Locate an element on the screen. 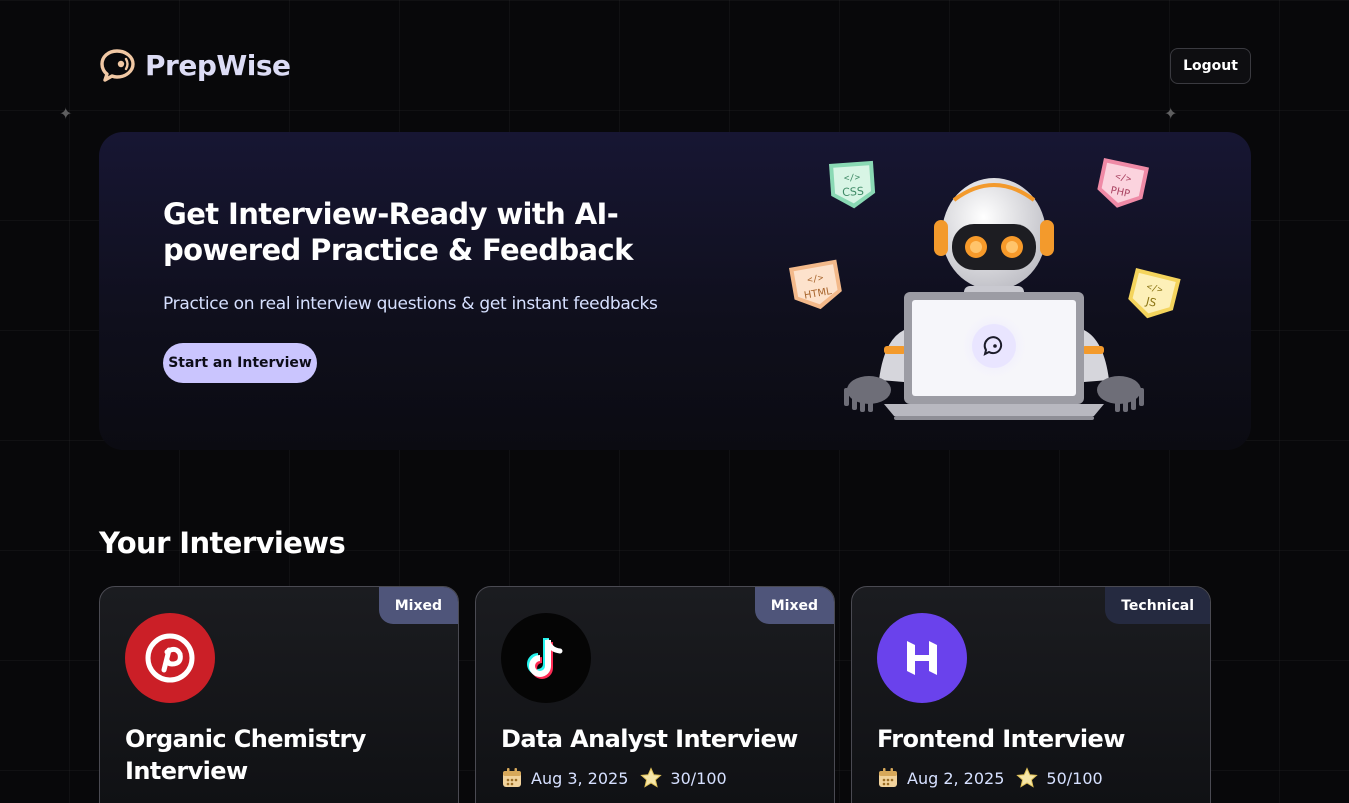  top-navbar: PrepWise Logout is located at coordinates (675, 66).